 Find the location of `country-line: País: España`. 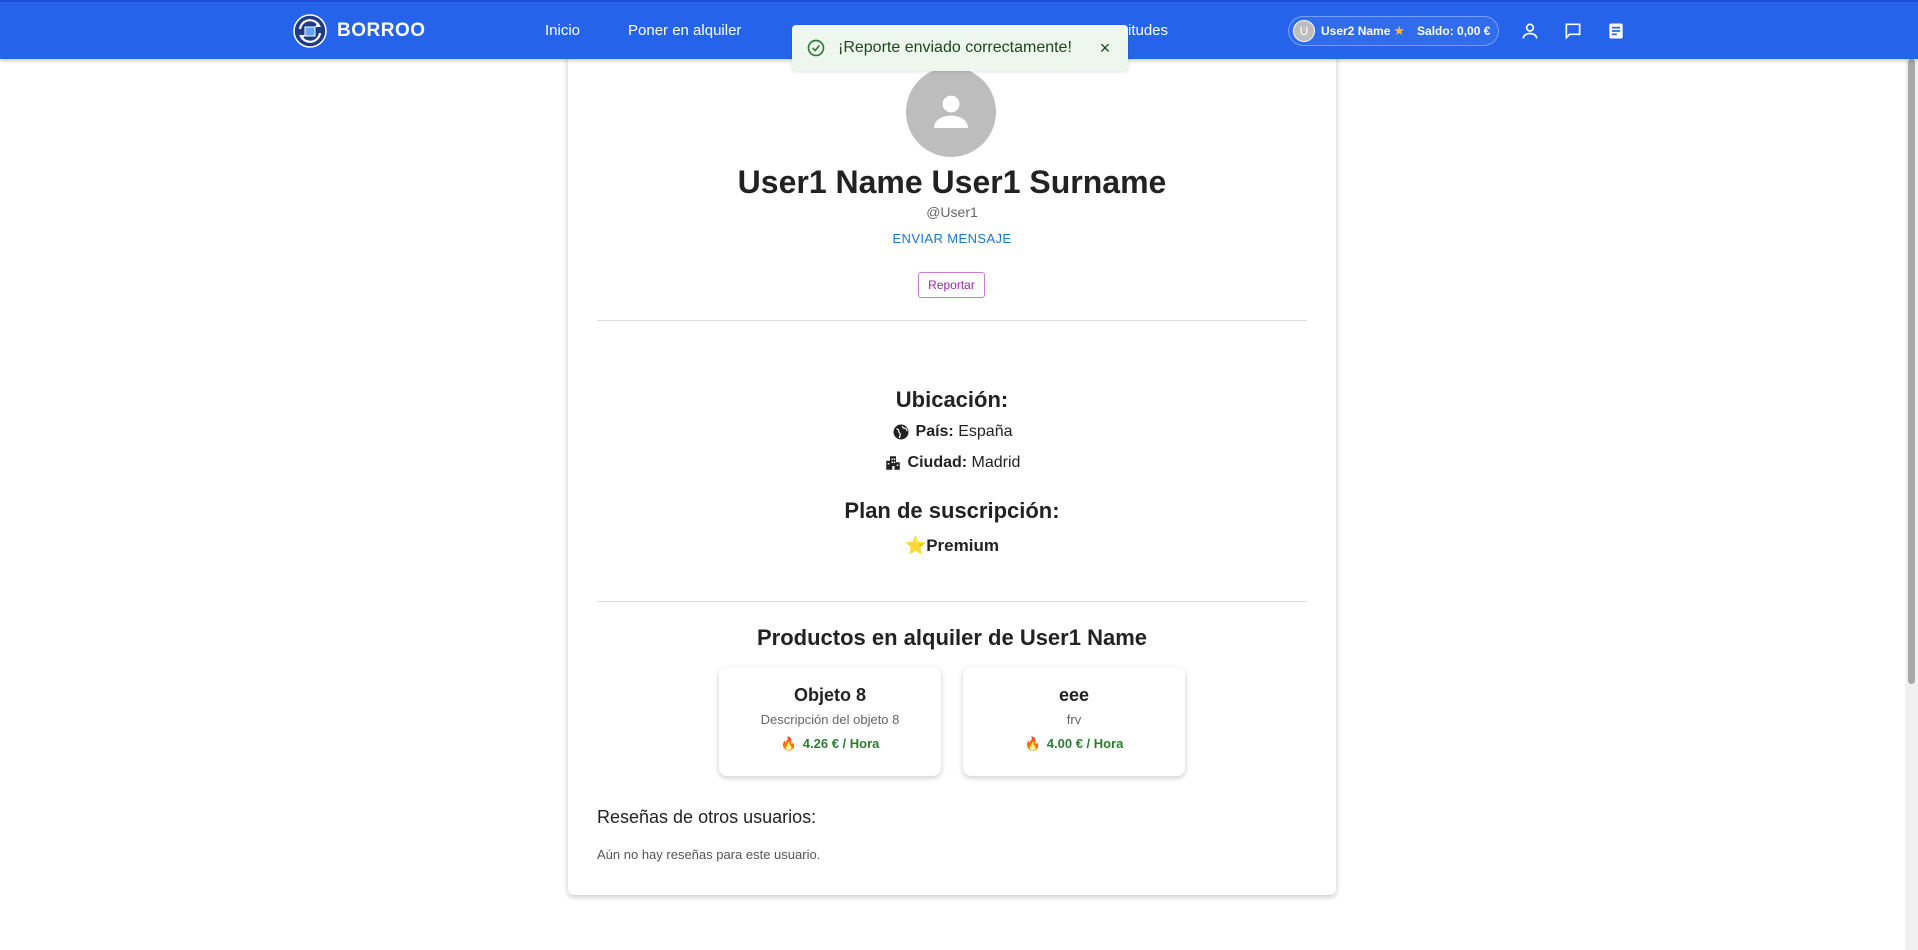

country-line: País: España is located at coordinates (952, 432).